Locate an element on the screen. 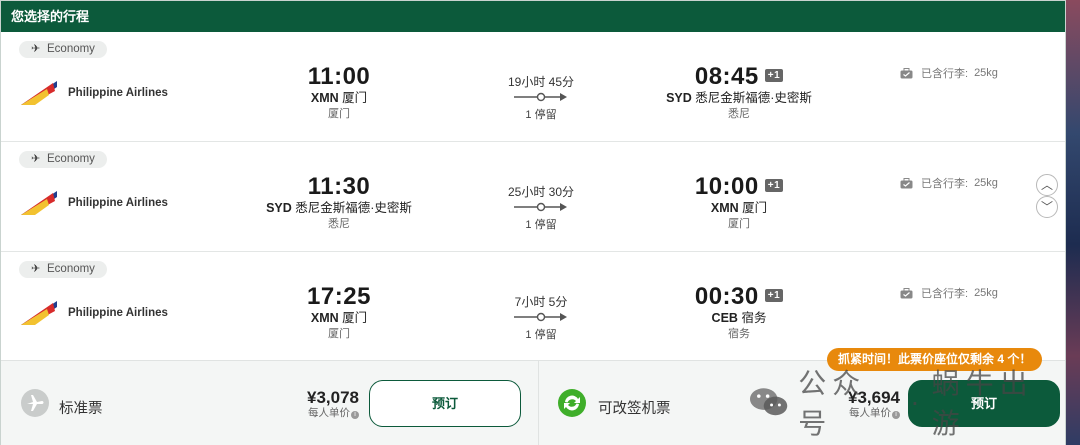 The image size is (1080, 445). departure-airport: 悉尼金斯福德·史密斯 is located at coordinates (353, 208).